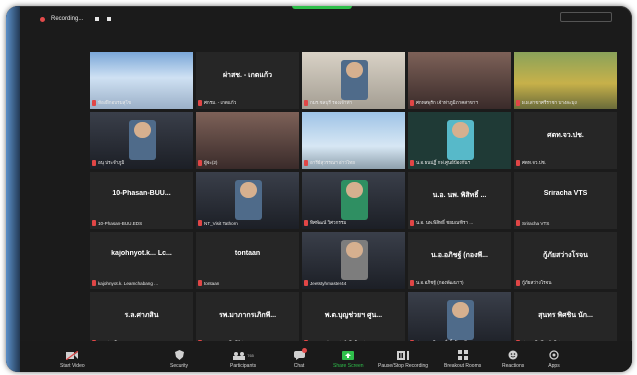  Describe the element at coordinates (42, 19) in the screenshot. I see `recording-dot-icon` at that location.